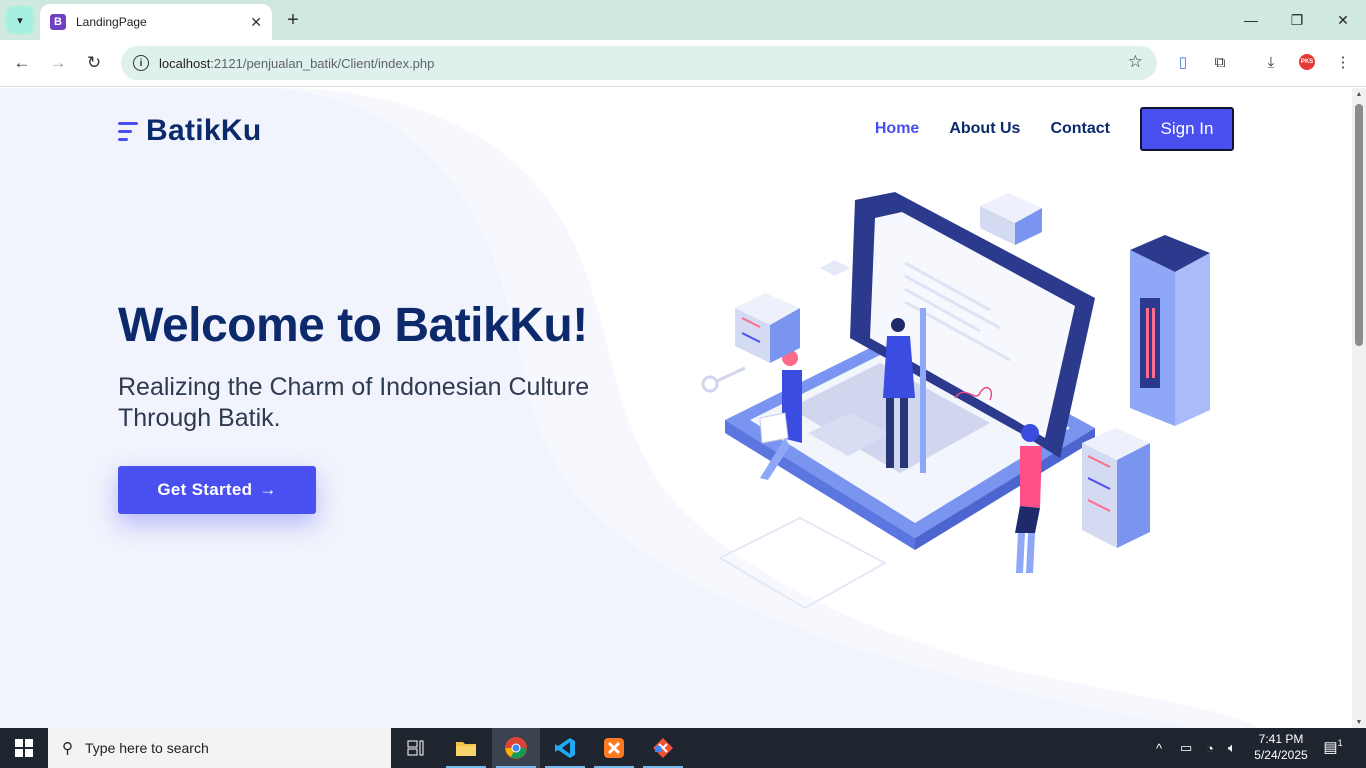 Image resolution: width=1366 pixels, height=768 pixels. What do you see at coordinates (1011, 219) in the screenshot?
I see `server-top` at bounding box center [1011, 219].